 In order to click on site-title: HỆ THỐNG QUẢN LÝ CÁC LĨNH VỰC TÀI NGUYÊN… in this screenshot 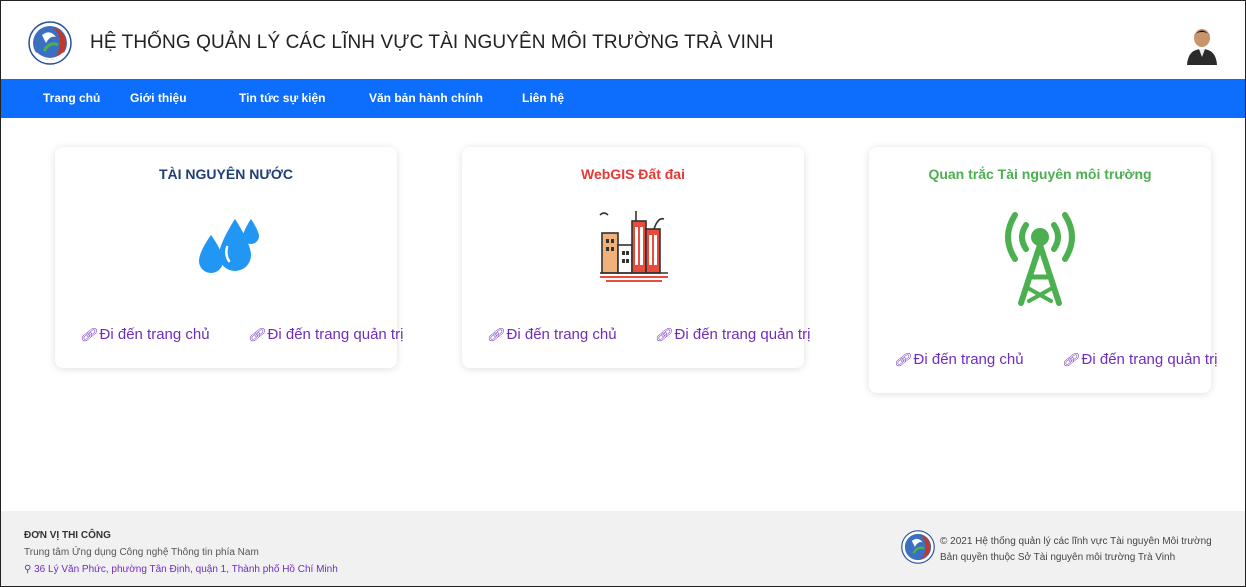, I will do `click(432, 42)`.